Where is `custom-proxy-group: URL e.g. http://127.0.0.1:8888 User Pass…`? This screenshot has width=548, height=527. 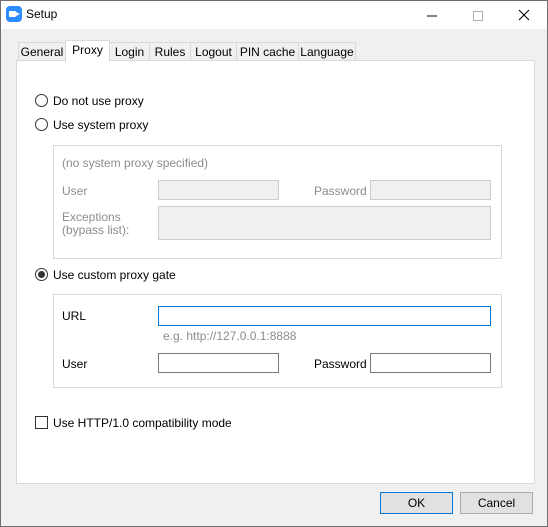 custom-proxy-group: URL e.g. http://127.0.0.1:8888 User Pass… is located at coordinates (277, 341).